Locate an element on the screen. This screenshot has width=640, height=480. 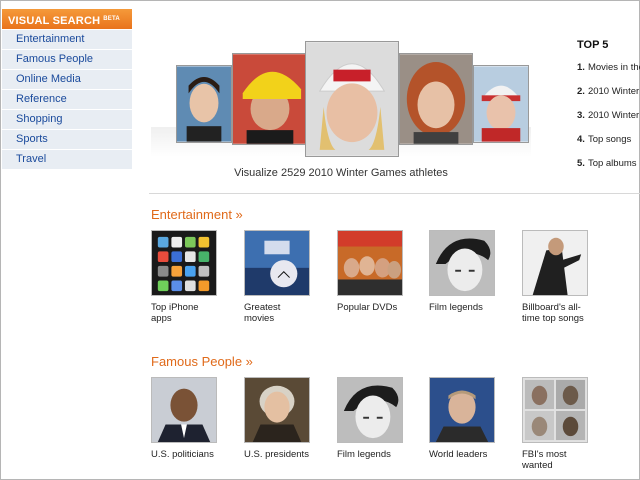
top5-item-1: 1. Movies in the is located at coordinates (608, 73).